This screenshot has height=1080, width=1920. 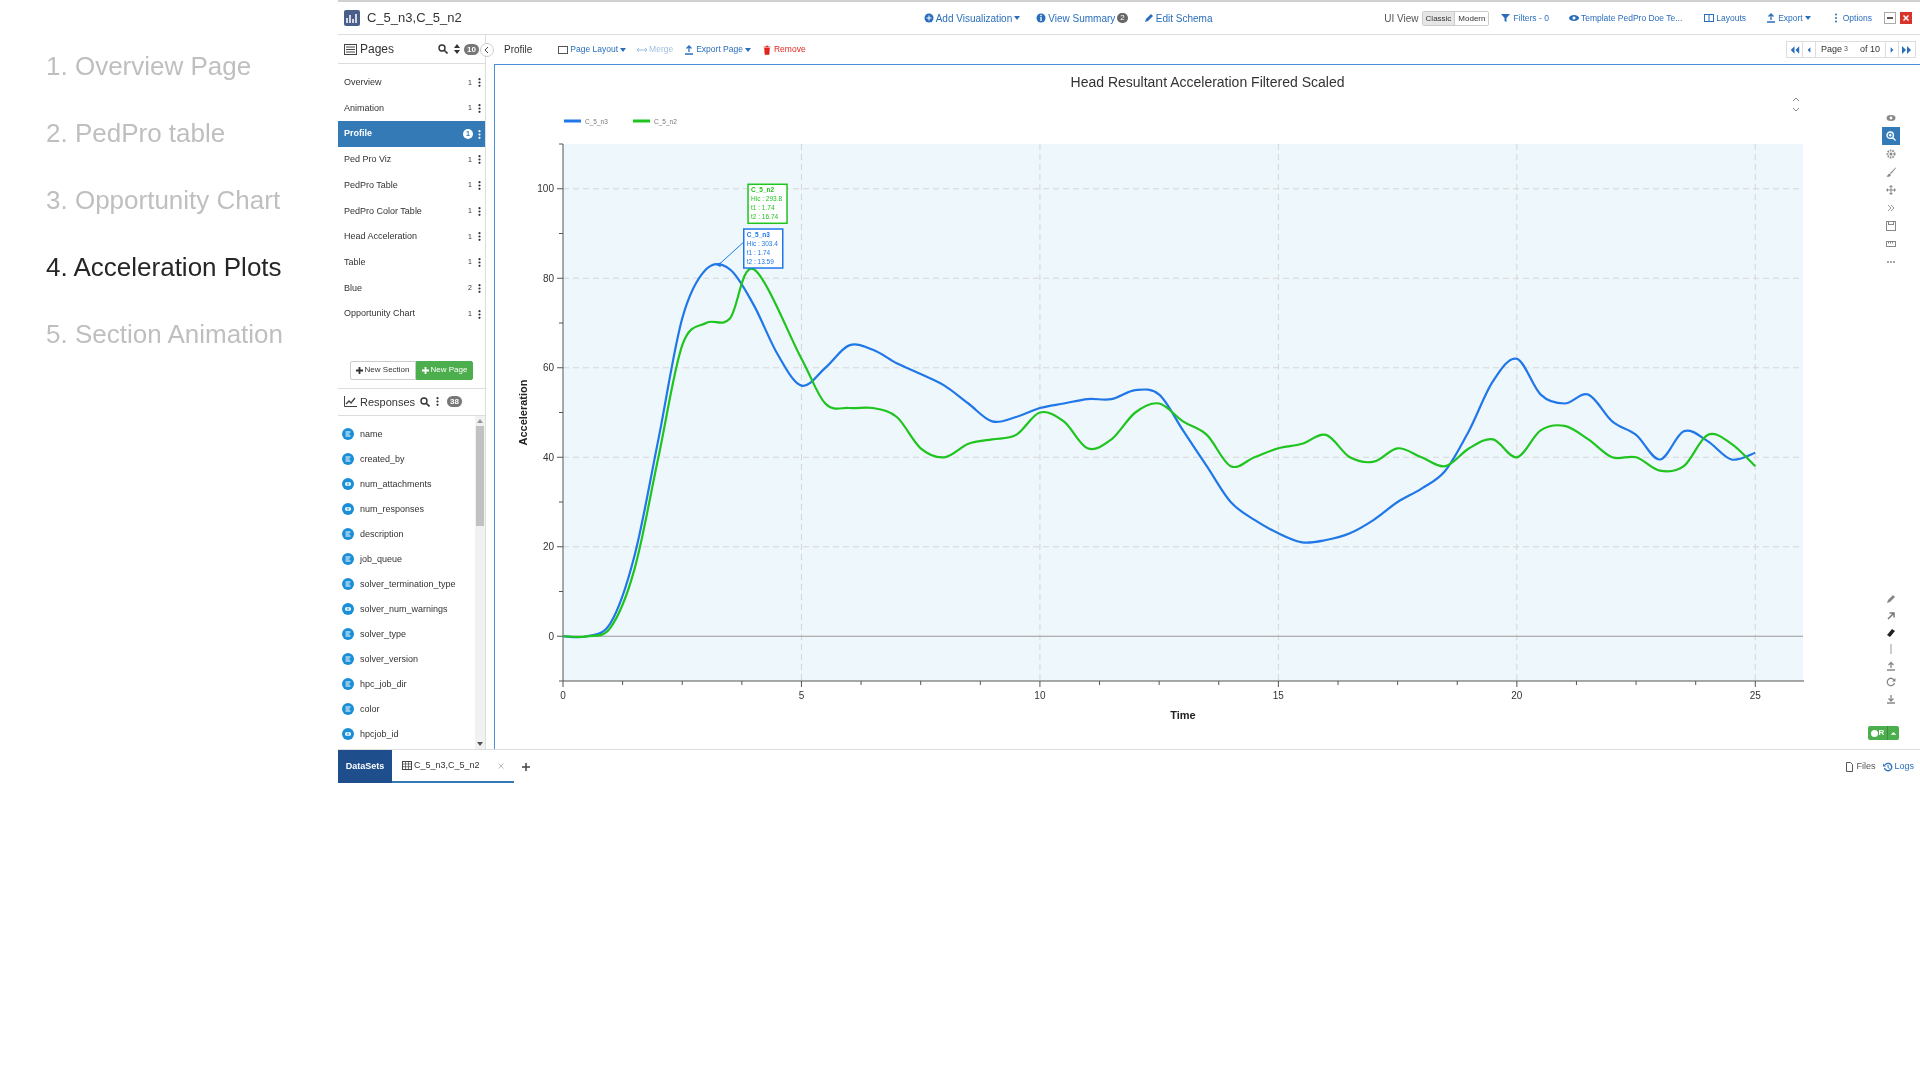 What do you see at coordinates (377, 49) in the screenshot?
I see `panel-title: Pages` at bounding box center [377, 49].